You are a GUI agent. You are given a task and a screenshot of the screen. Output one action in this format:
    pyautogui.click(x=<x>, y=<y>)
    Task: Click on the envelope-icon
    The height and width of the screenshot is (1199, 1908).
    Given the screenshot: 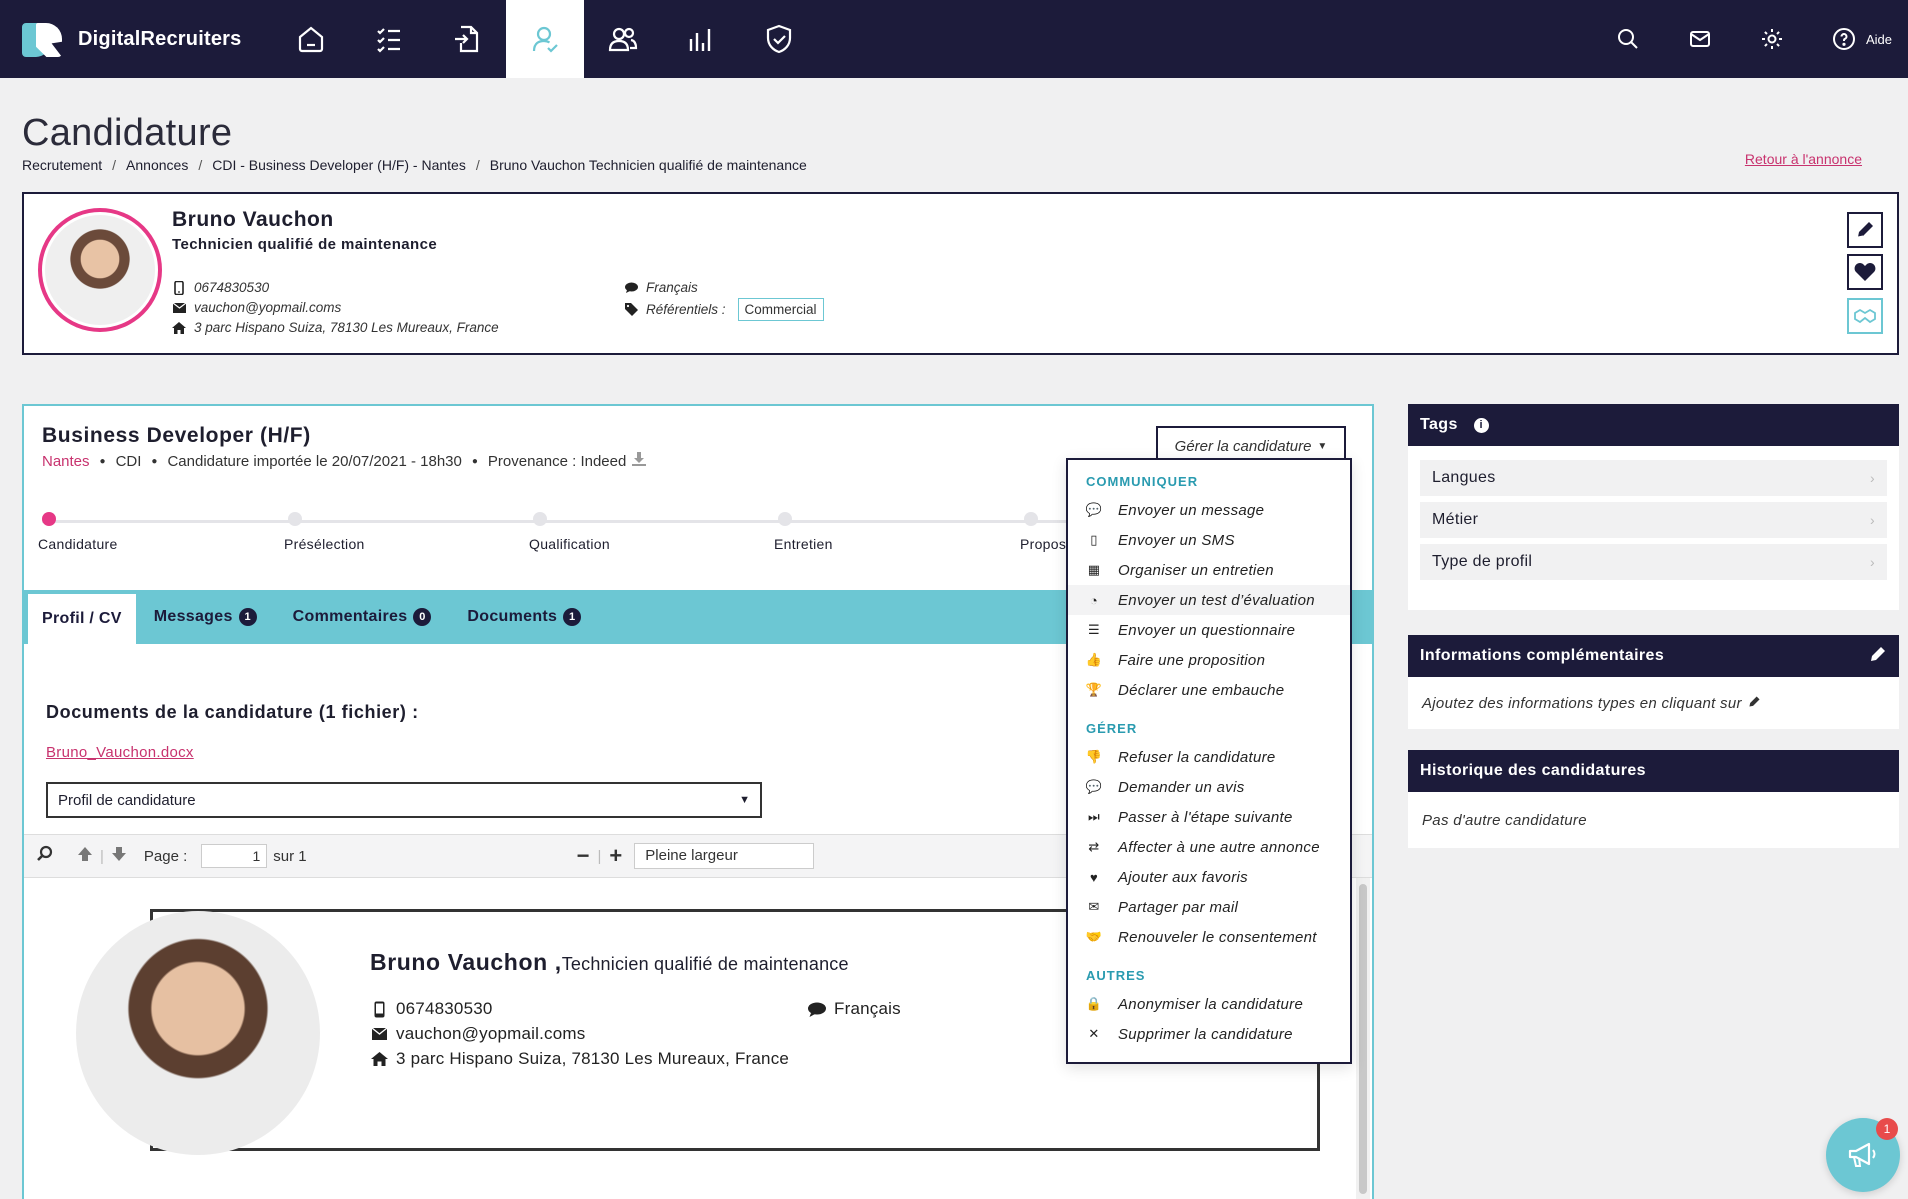 What is the action you would take?
    pyautogui.click(x=379, y=1034)
    